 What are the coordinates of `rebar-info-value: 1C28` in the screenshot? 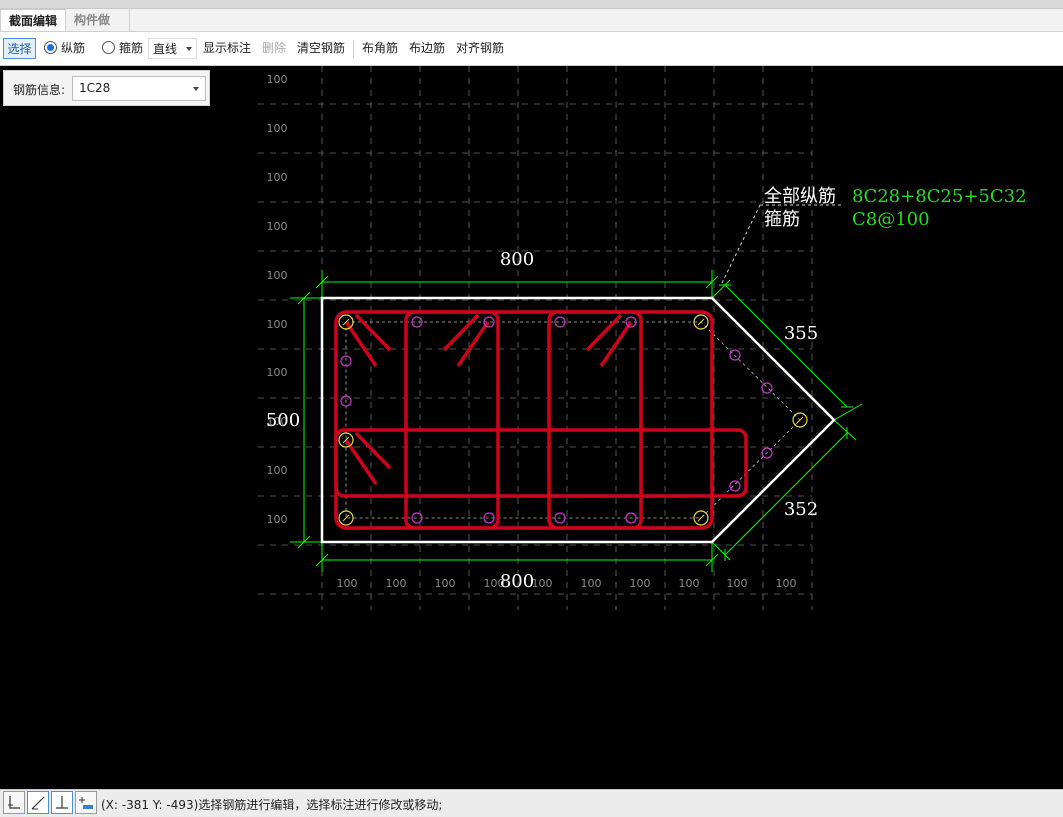 It's located at (95, 88).